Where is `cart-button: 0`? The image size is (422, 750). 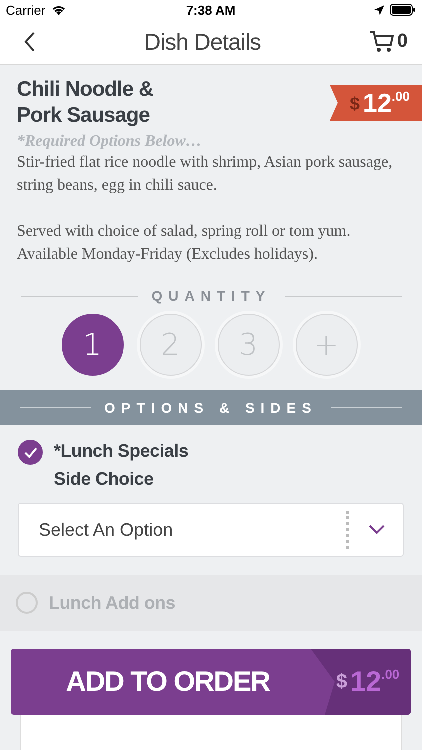 cart-button: 0 is located at coordinates (388, 42).